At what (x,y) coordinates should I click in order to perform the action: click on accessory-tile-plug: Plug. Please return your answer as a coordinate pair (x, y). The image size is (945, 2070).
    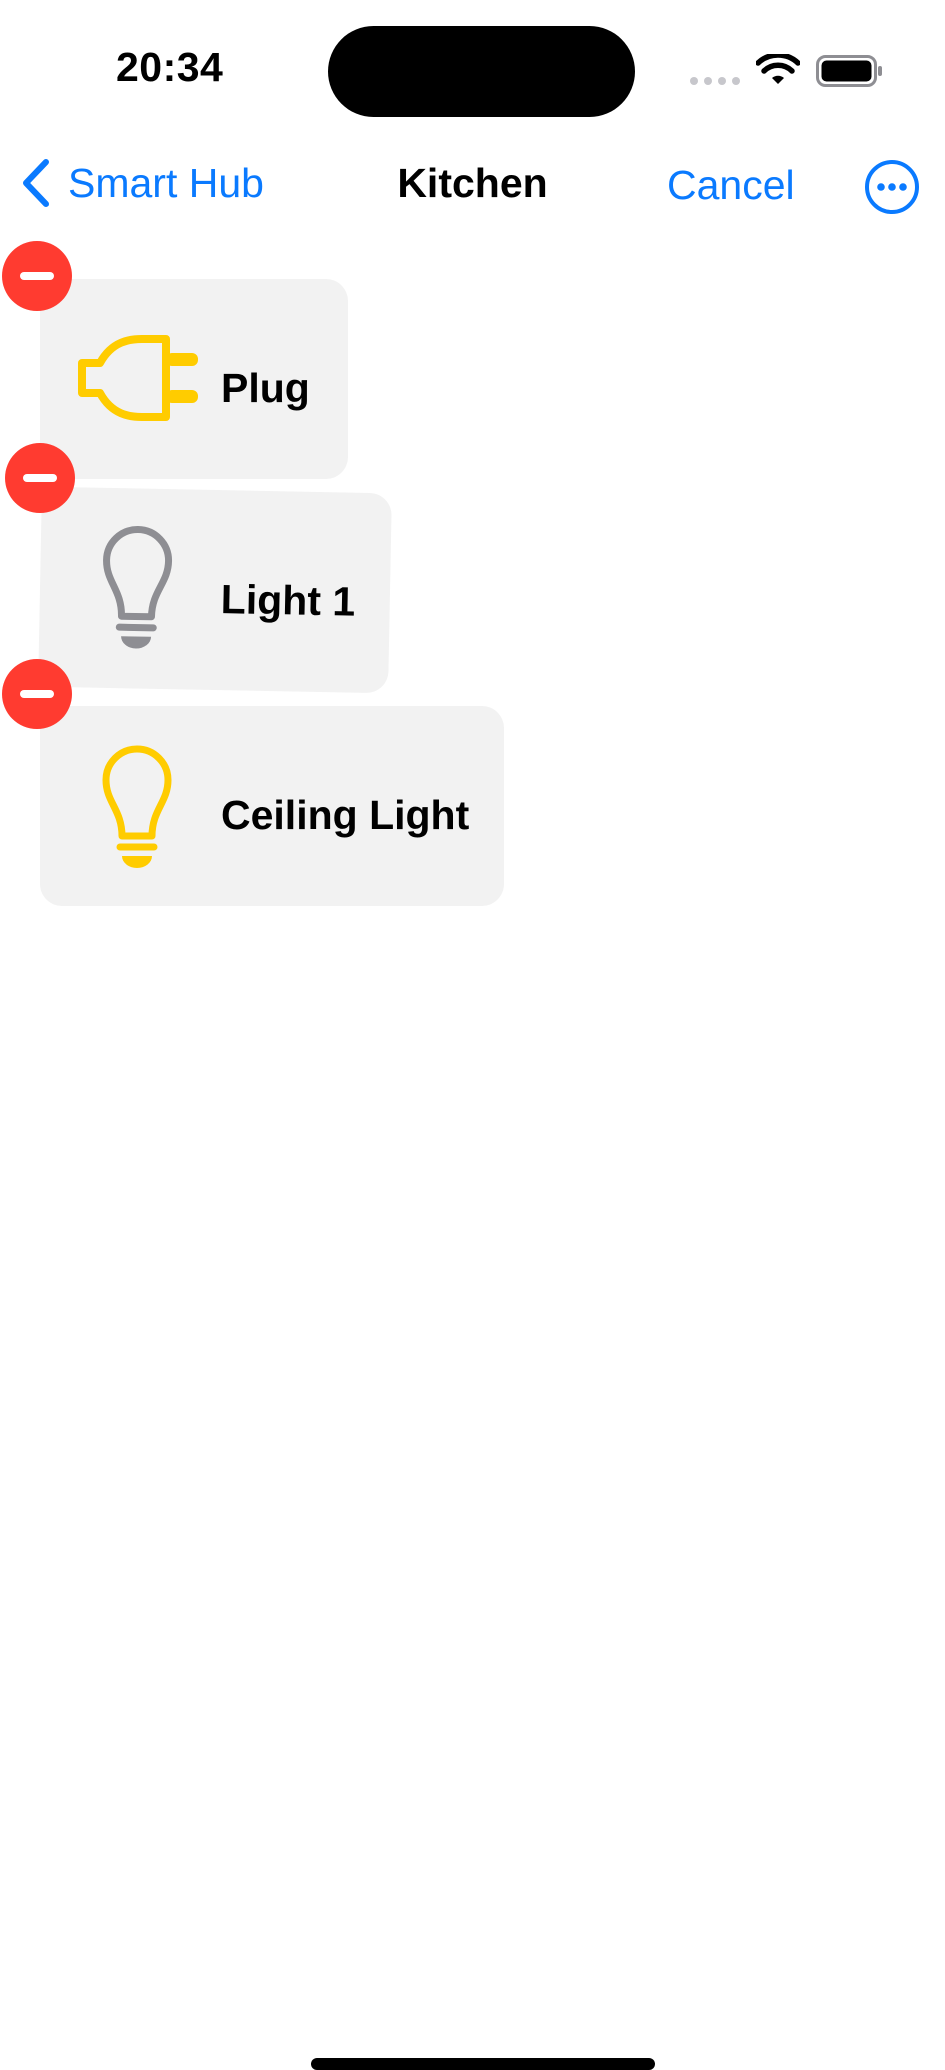
    Looking at the image, I should click on (194, 379).